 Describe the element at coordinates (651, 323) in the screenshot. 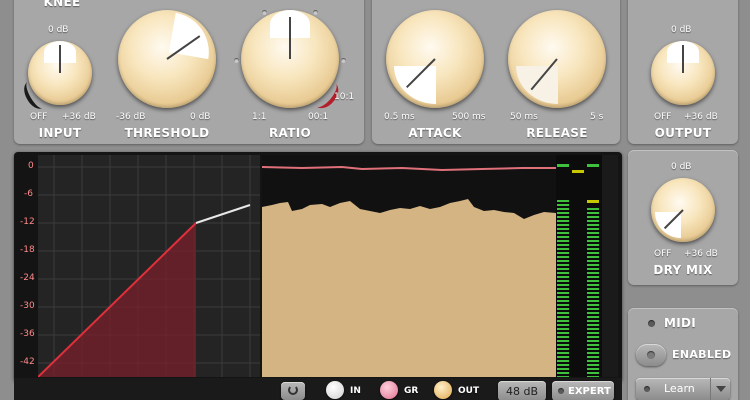

I see `midi-led` at that location.